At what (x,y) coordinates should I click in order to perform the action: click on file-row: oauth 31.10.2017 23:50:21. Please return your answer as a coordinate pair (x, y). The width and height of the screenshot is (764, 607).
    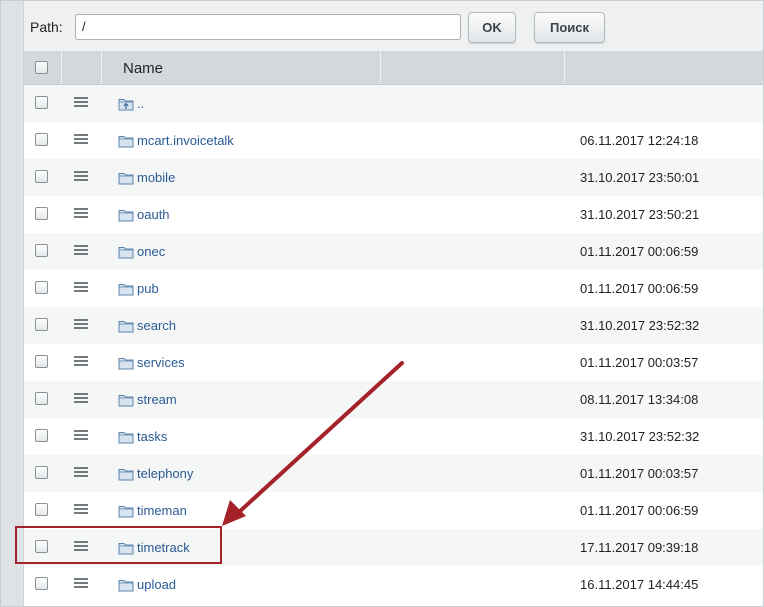
    Looking at the image, I should click on (393, 214).